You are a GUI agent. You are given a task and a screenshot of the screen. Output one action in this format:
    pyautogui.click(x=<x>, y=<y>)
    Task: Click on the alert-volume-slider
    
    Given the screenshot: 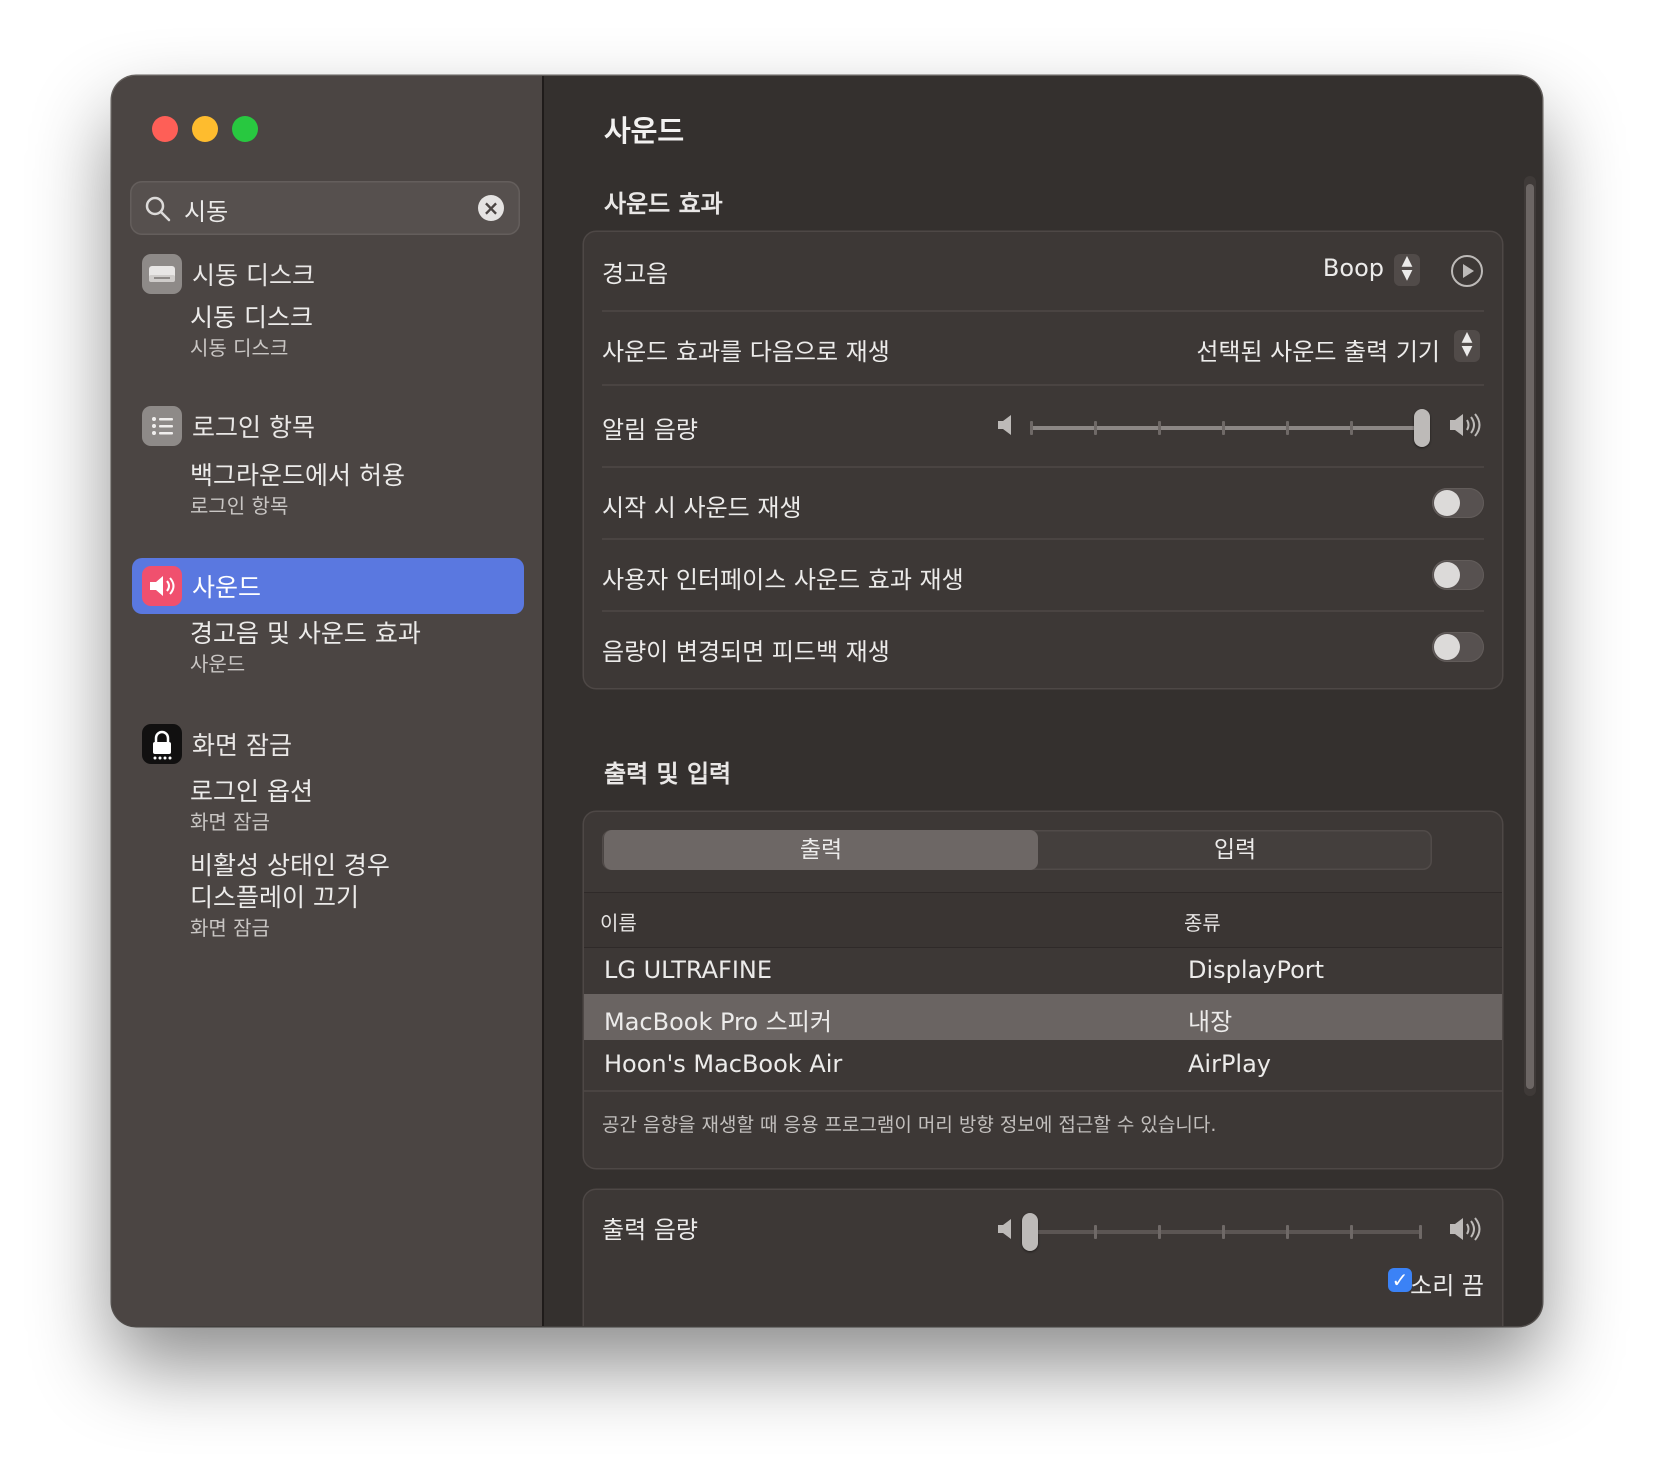 What is the action you would take?
    pyautogui.click(x=1230, y=428)
    